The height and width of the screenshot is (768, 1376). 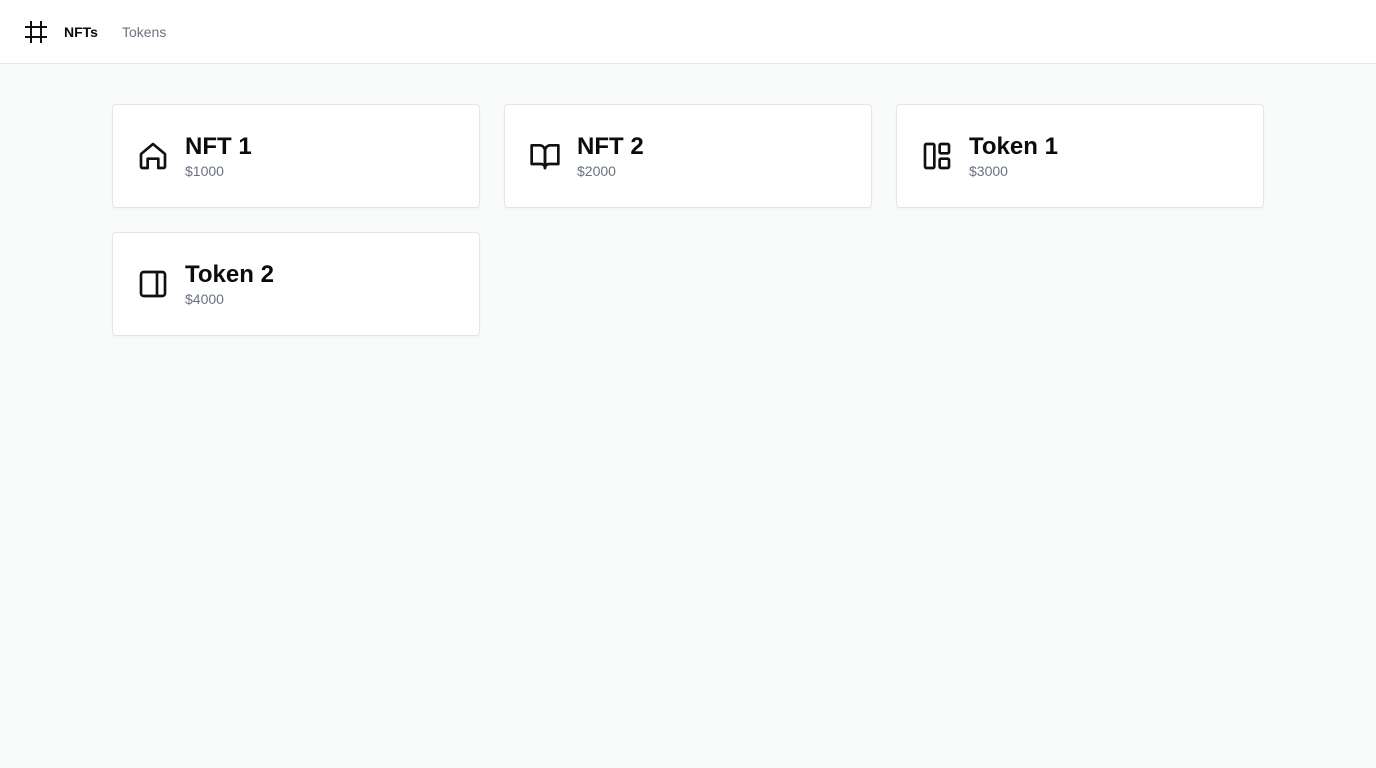 What do you see at coordinates (81, 32) in the screenshot?
I see `nav-link-nfts: NFTs` at bounding box center [81, 32].